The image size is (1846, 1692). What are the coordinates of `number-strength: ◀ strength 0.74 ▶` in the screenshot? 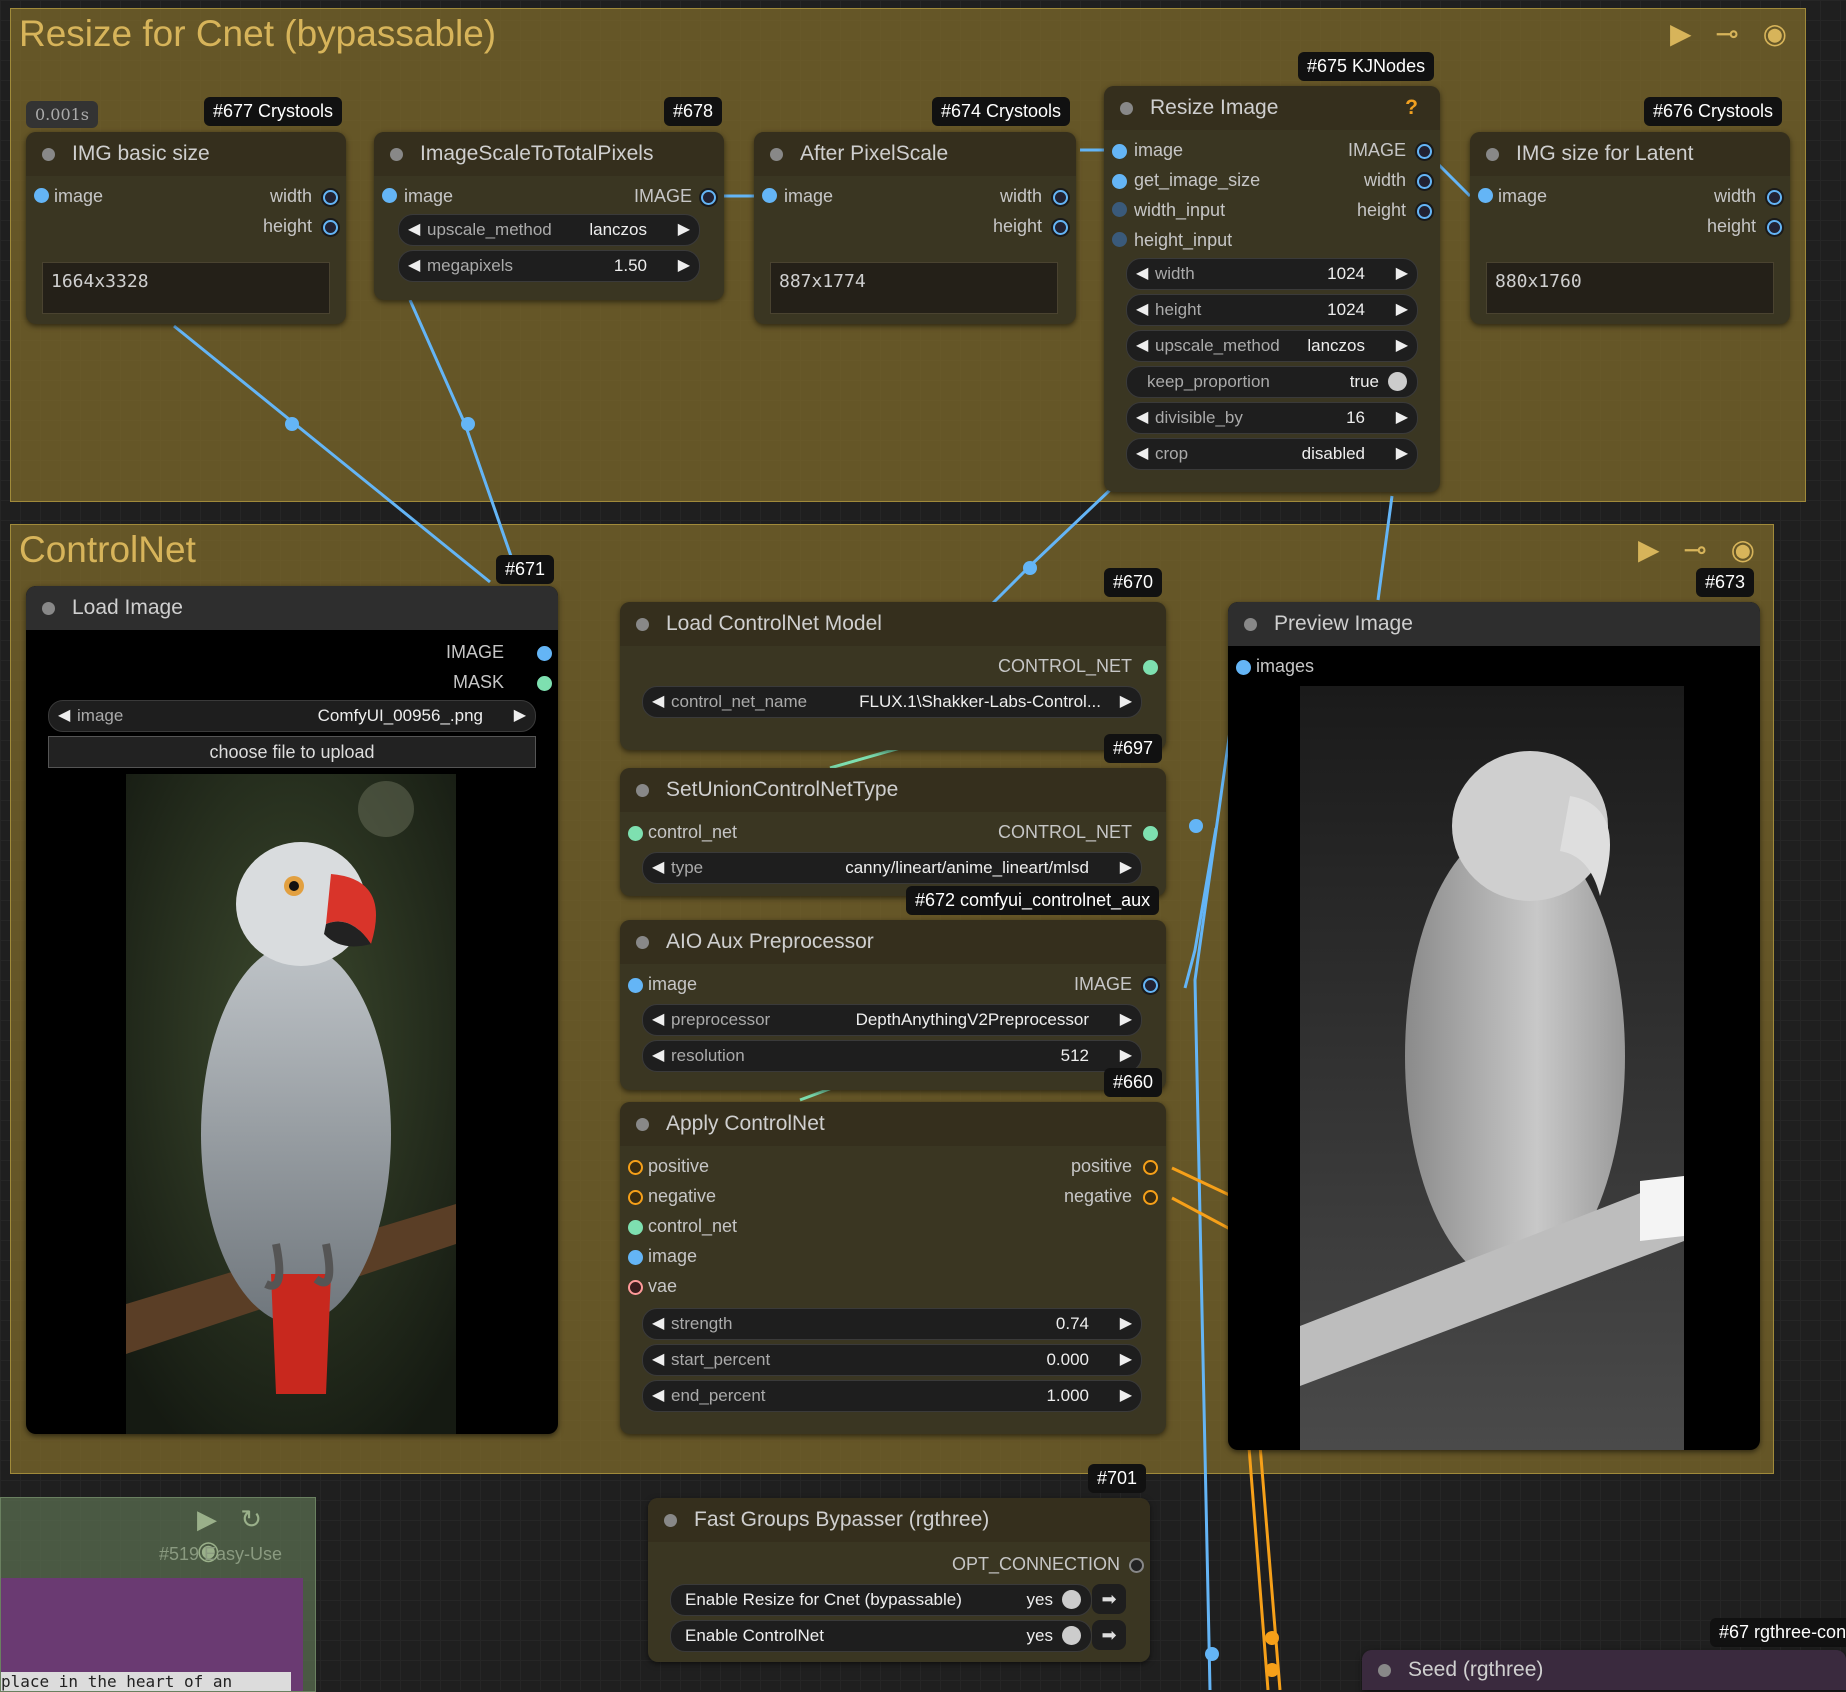 It's located at (892, 1324).